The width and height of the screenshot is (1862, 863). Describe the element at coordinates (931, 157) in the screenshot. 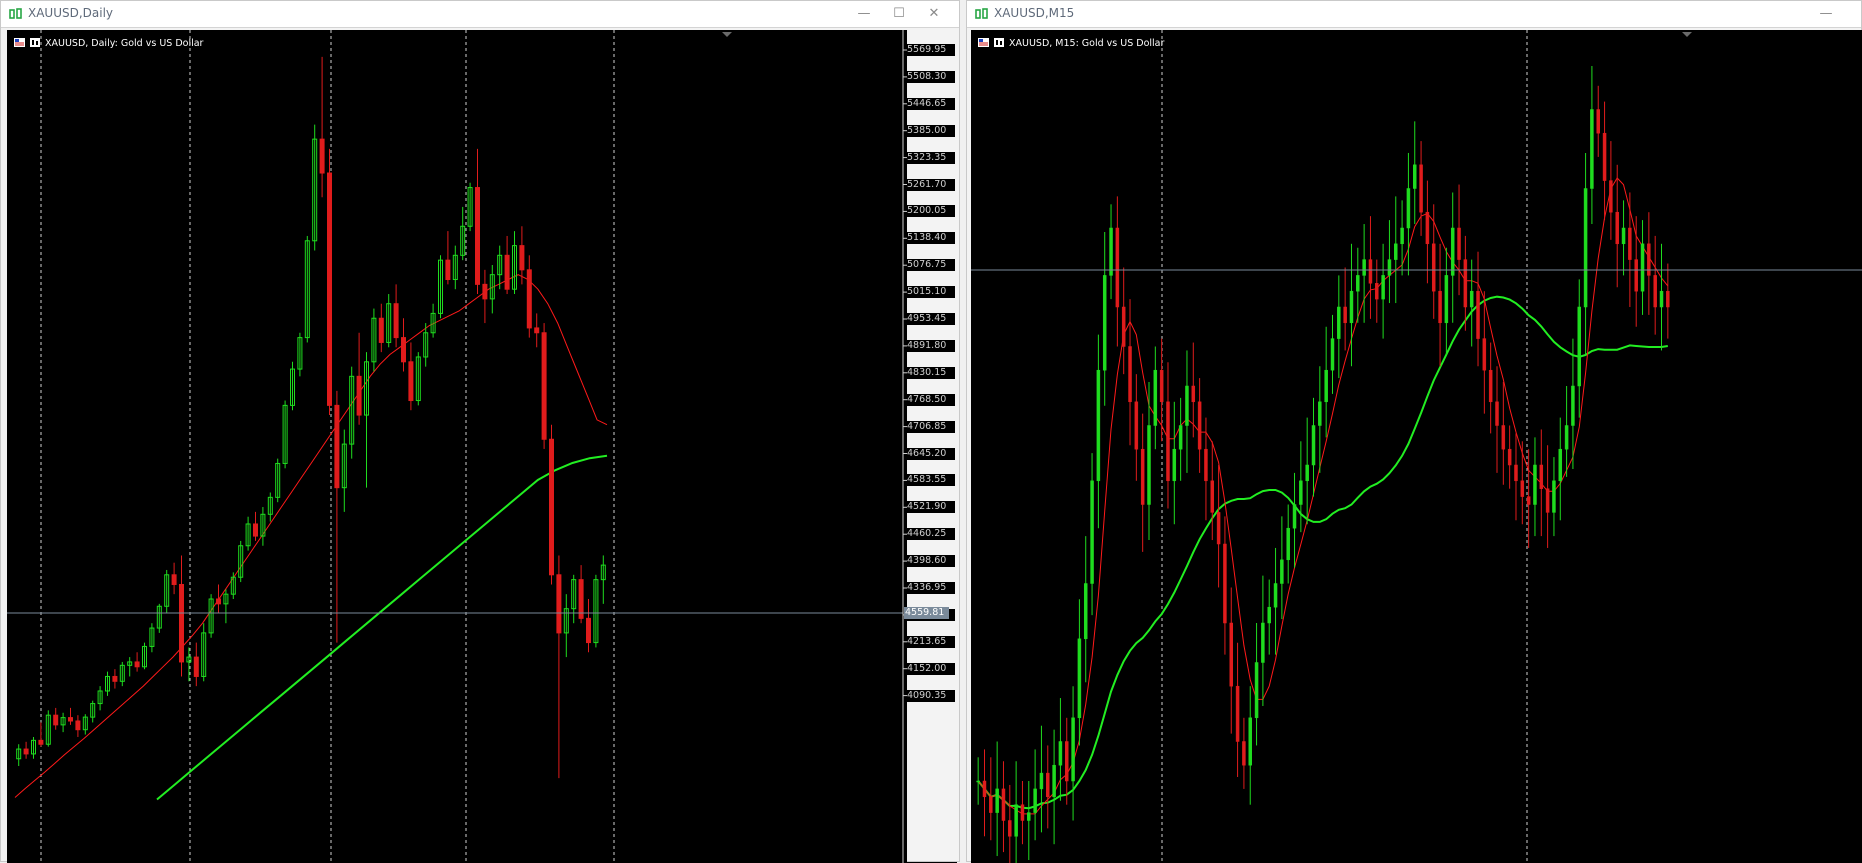

I see `price-tick-label: 5323.35` at that location.